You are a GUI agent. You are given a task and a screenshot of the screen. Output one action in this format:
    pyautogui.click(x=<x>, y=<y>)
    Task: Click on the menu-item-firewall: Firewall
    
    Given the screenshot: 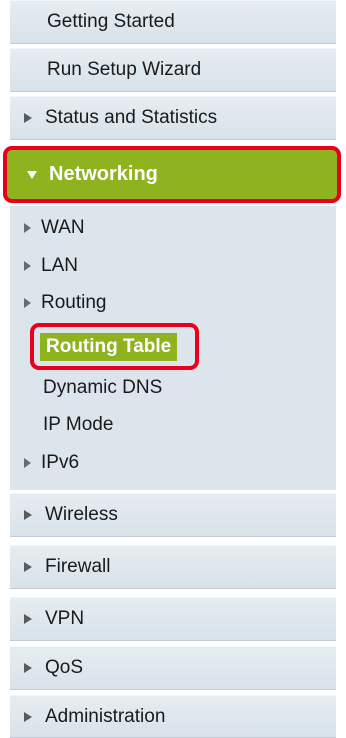 What is the action you would take?
    pyautogui.click(x=173, y=567)
    